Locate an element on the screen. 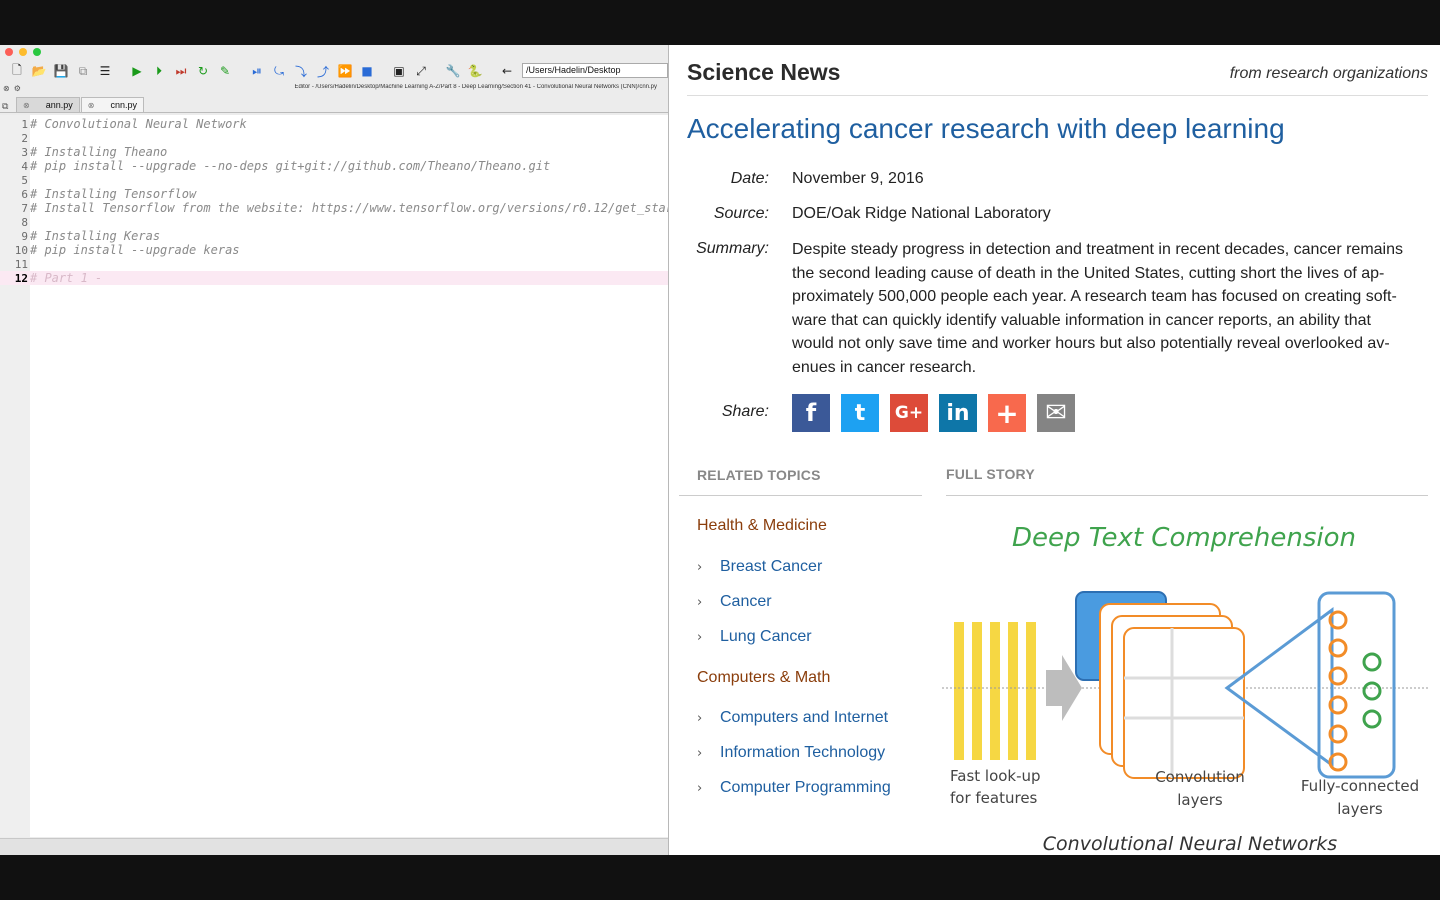 This screenshot has height=900, width=1440. code-line: 6 # Installing Tensorflow is located at coordinates (334, 194).